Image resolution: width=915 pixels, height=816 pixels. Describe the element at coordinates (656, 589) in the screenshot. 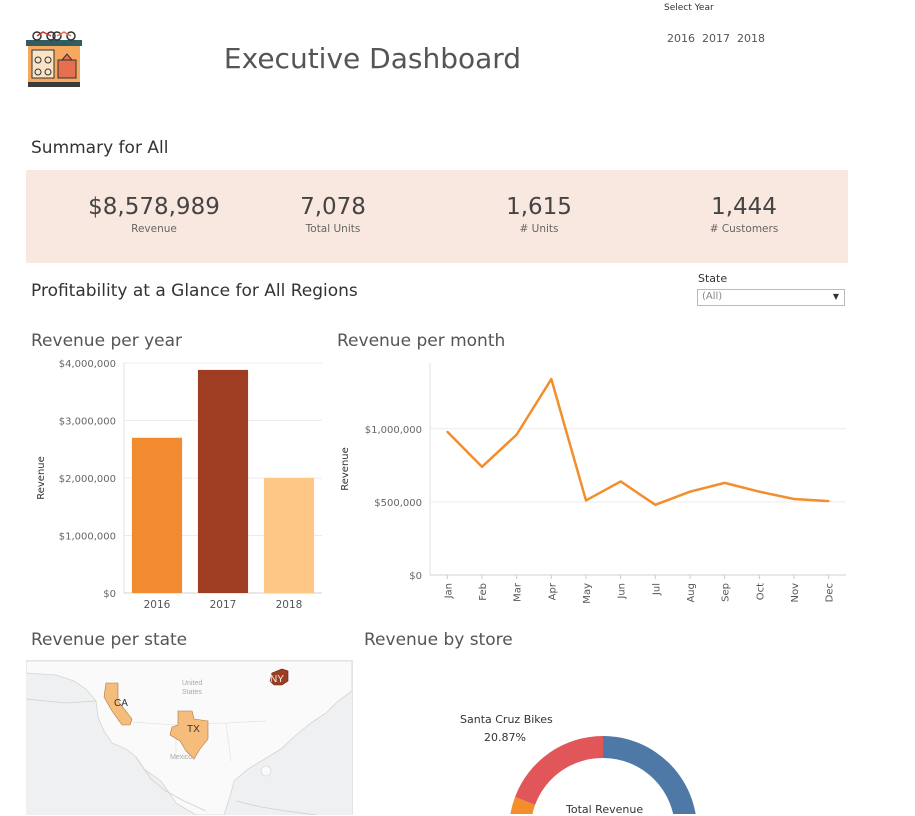

I see `x-tick-label: Jul` at that location.